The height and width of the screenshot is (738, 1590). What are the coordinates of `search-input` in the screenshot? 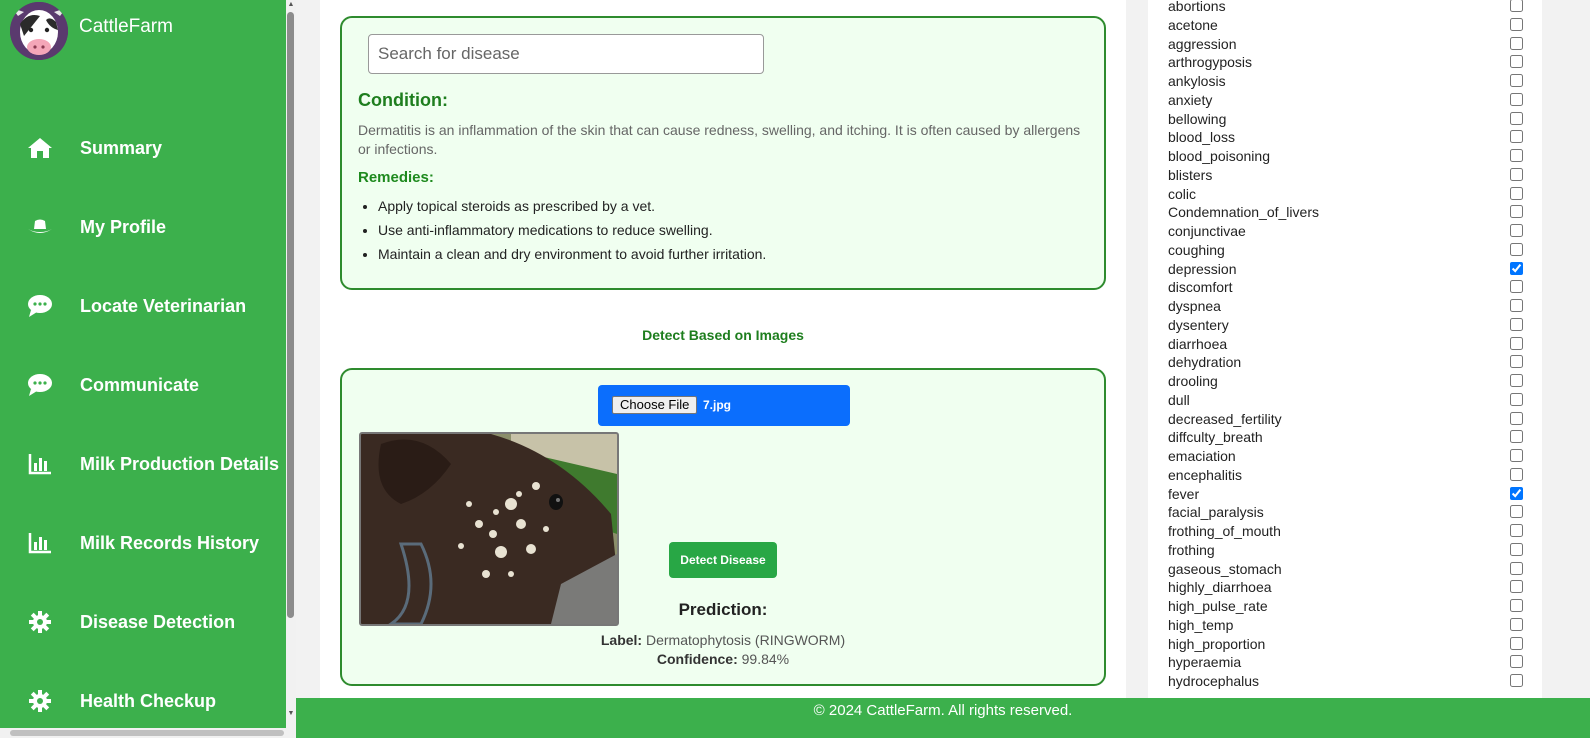 It's located at (566, 54).